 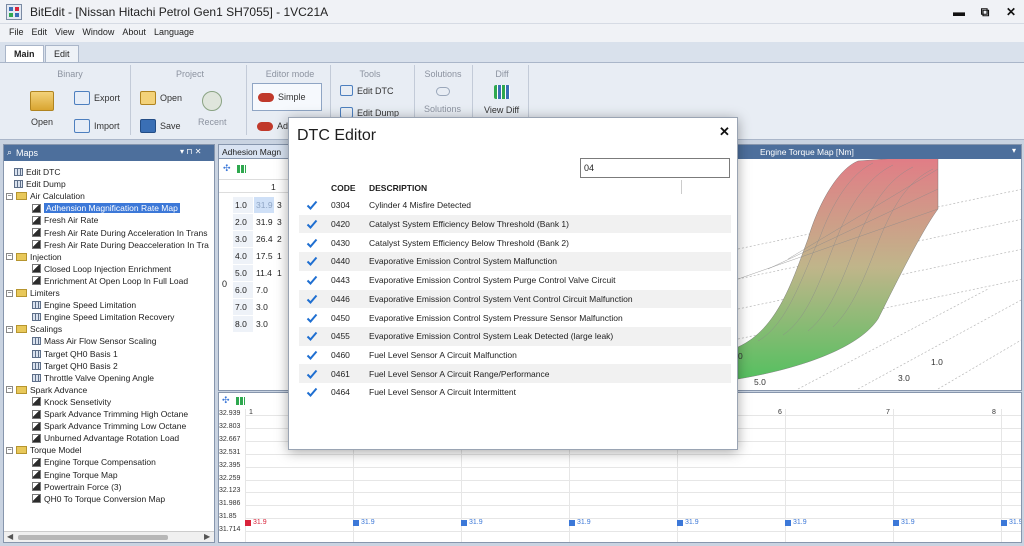 I want to click on tab-adhesion-map: Adhesion Magn, so click(x=254, y=152).